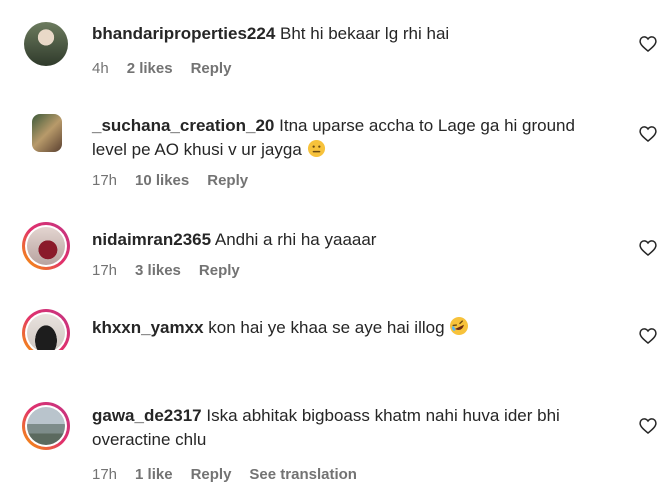 Image resolution: width=670 pixels, height=502 pixels. Describe the element at coordinates (459, 329) in the screenshot. I see `rofl-emoji` at that location.